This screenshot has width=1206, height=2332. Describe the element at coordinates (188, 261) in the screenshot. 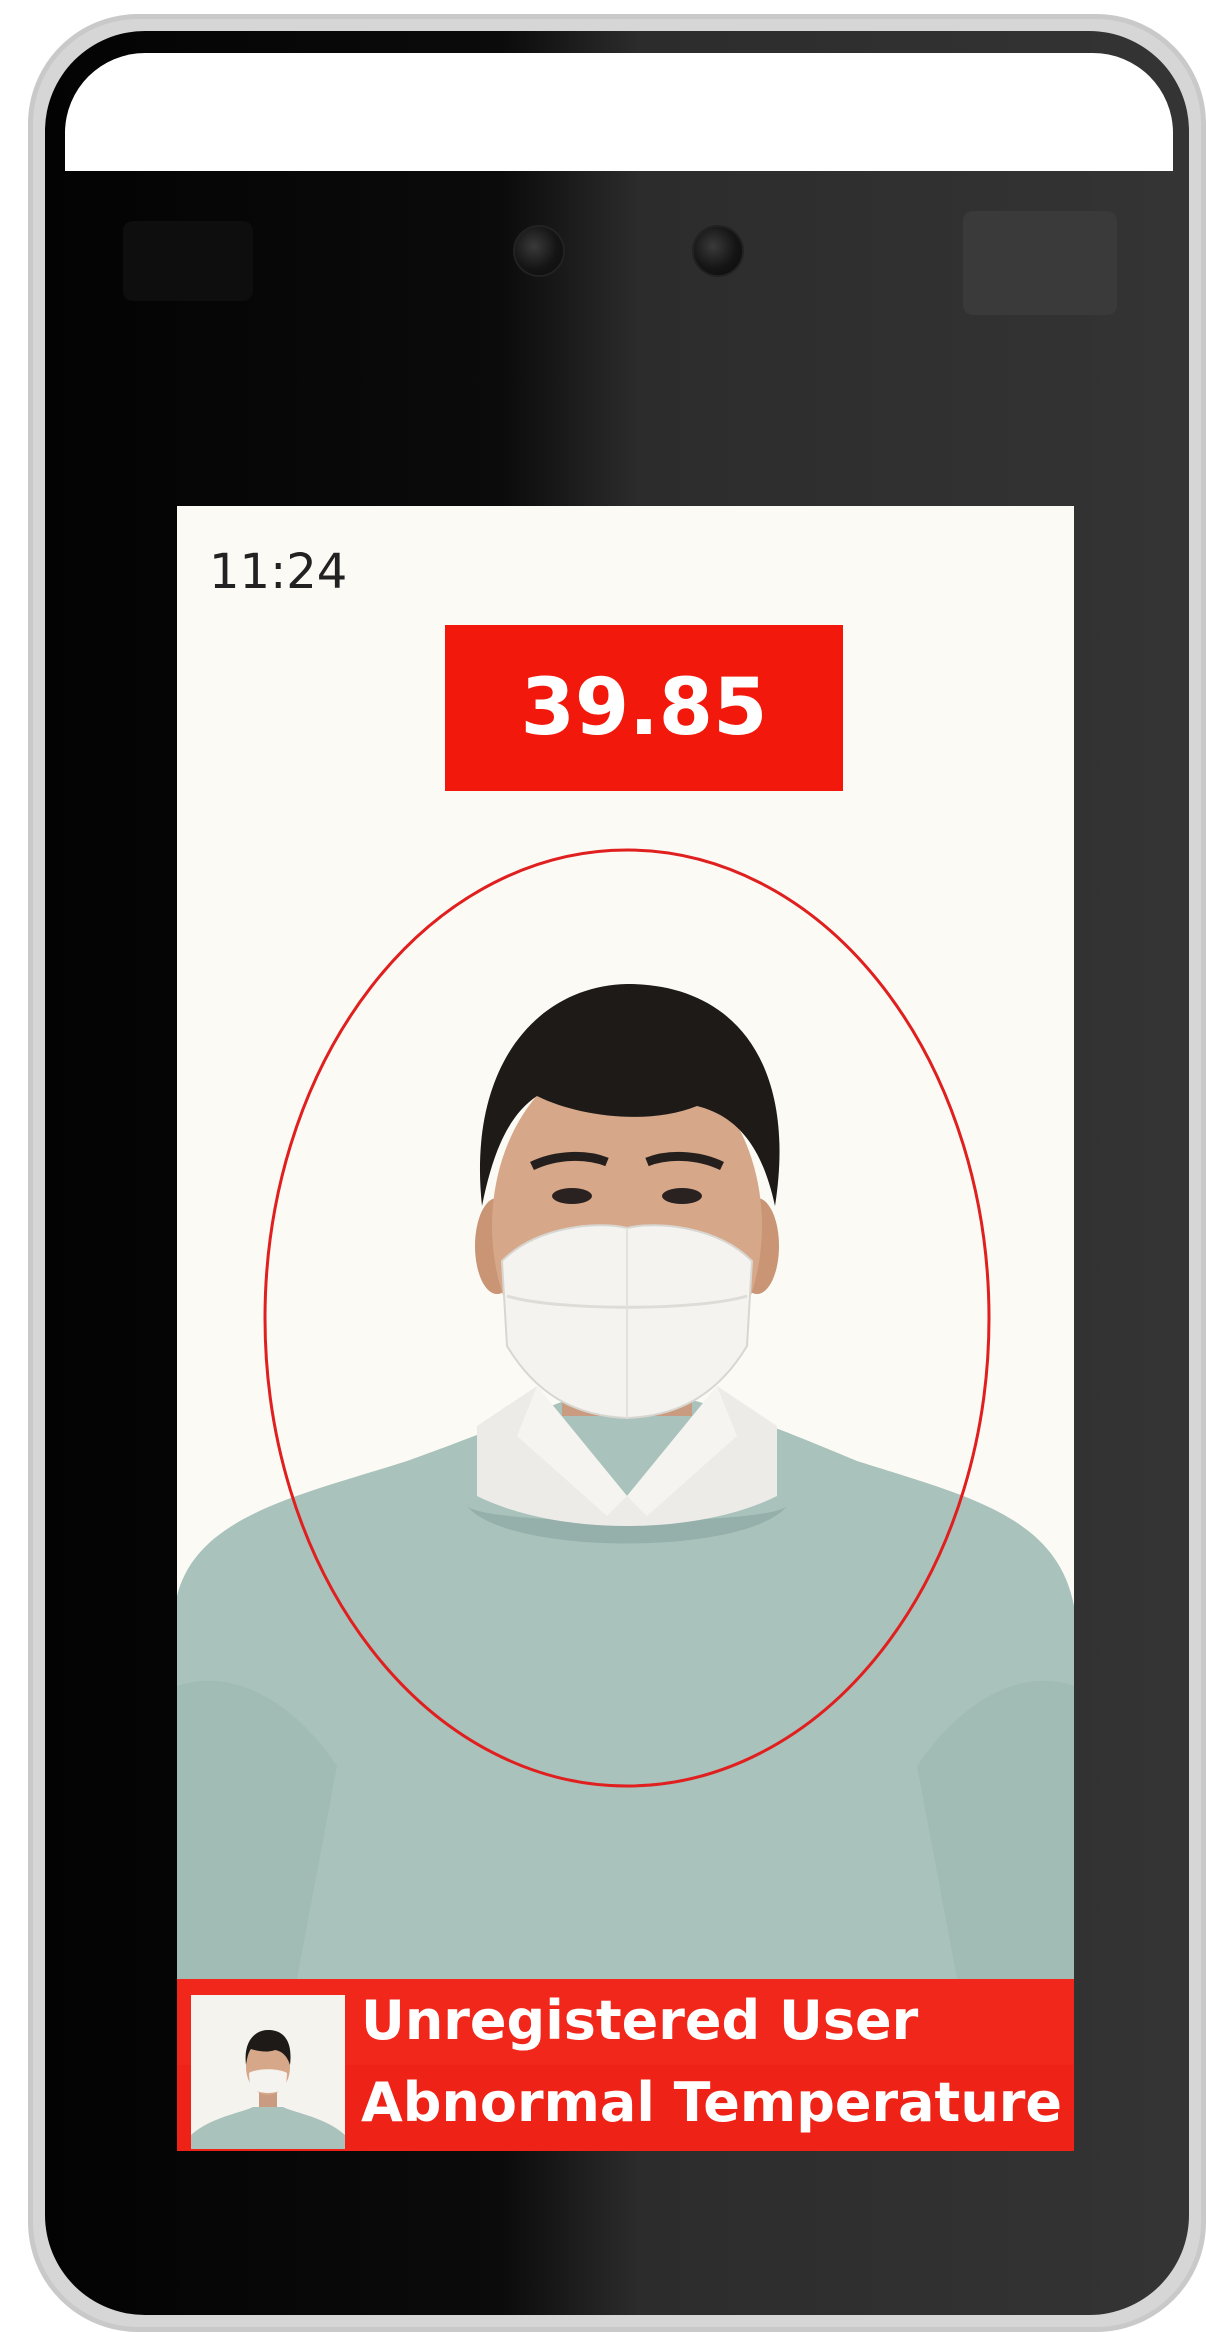

I see `left-sensor-window` at that location.